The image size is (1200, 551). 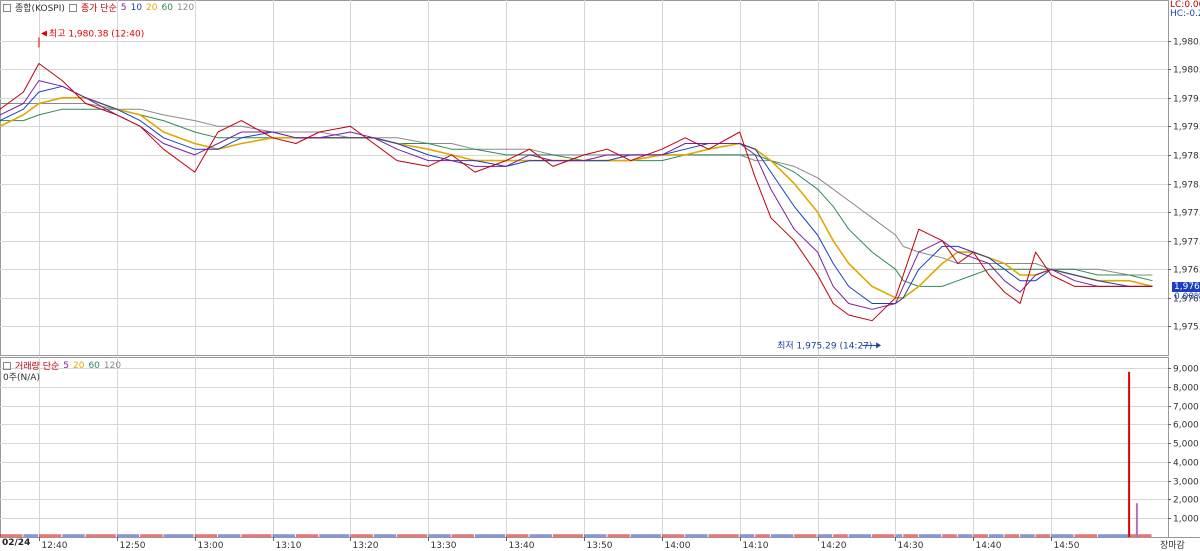 What do you see at coordinates (911, 545) in the screenshot?
I see `x-tick-label: 14:30` at bounding box center [911, 545].